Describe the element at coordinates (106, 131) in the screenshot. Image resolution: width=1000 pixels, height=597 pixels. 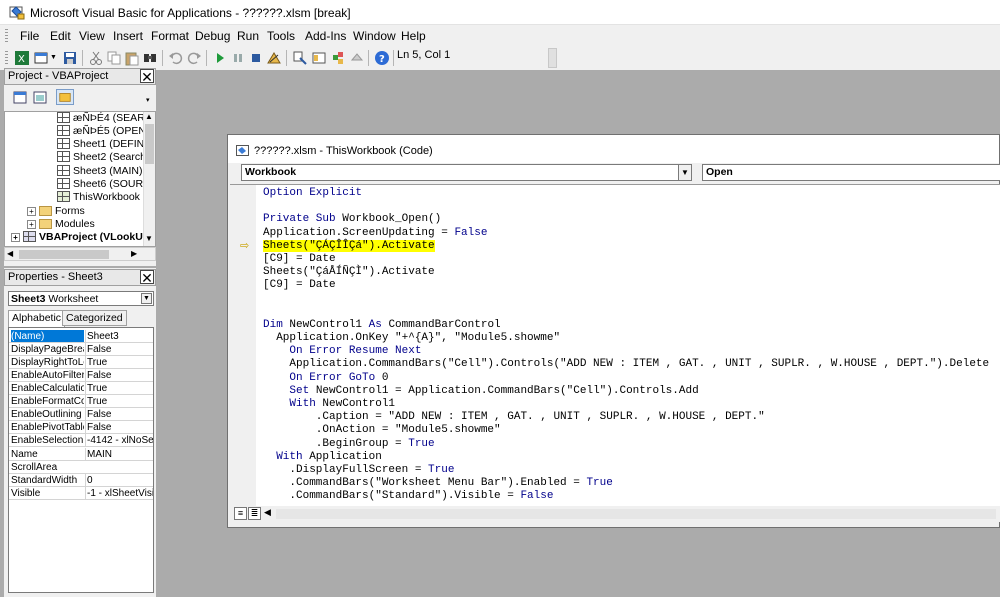
I see `tree-item-sheet: æÑÞÉ5 (OPENIN` at that location.